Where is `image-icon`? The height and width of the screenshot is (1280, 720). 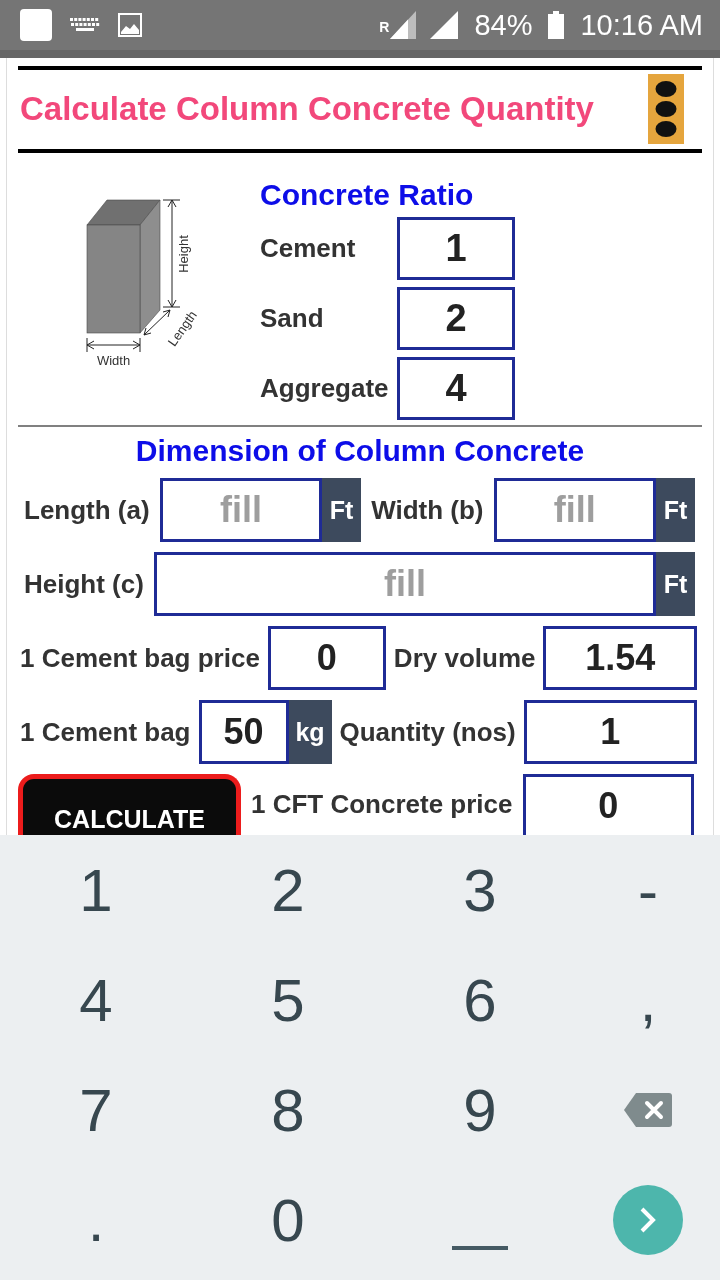 image-icon is located at coordinates (130, 25).